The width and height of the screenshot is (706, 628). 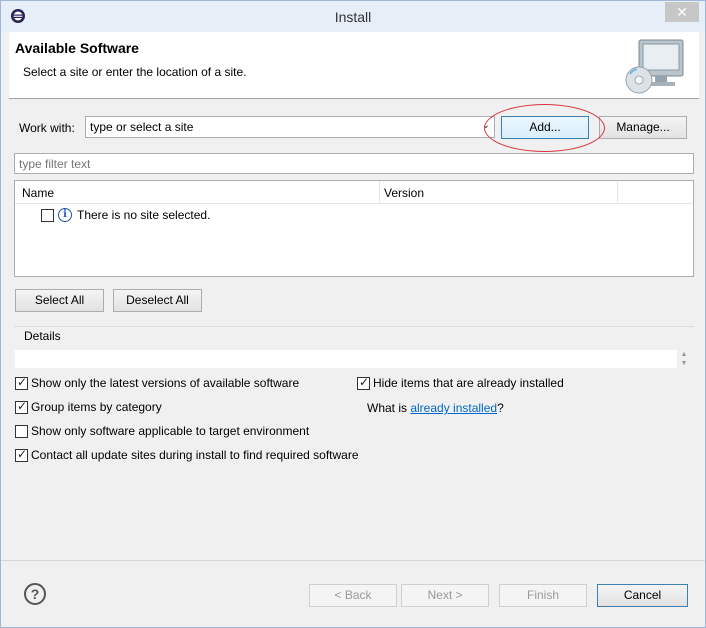 What do you see at coordinates (38, 193) in the screenshot?
I see `column-name: Name` at bounding box center [38, 193].